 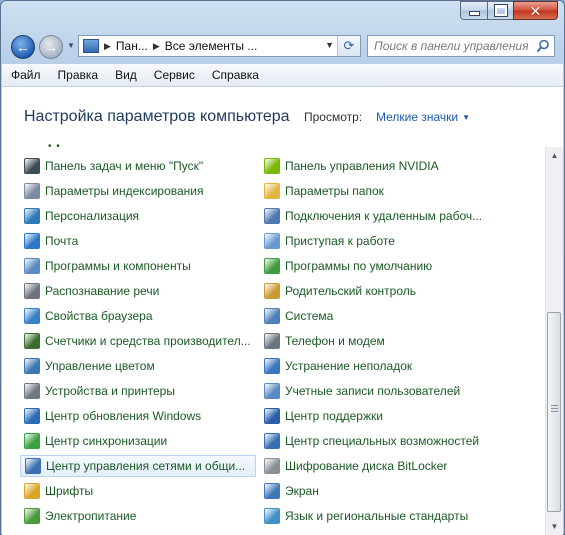 What do you see at coordinates (417, 117) in the screenshot?
I see `view-by-value: Мелкие значки` at bounding box center [417, 117].